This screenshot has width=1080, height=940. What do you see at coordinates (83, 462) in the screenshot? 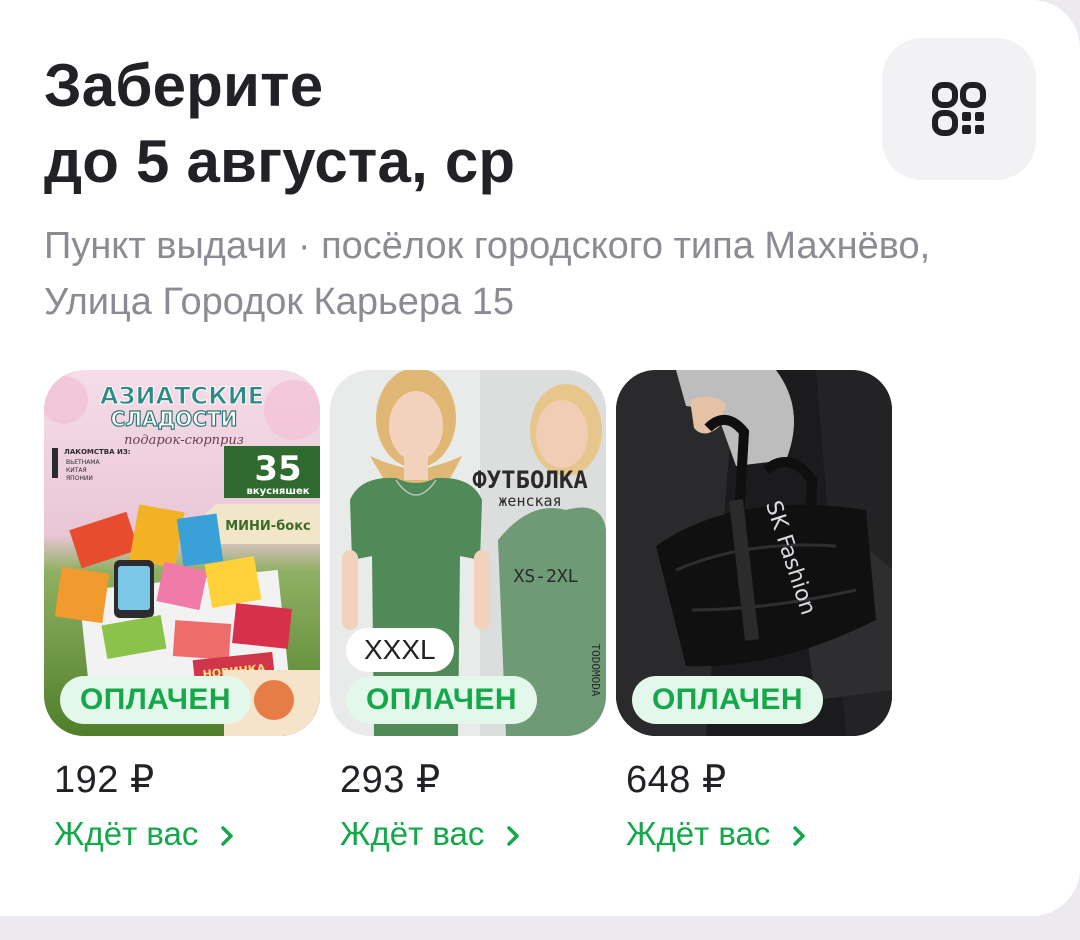
I see `sweets-list-item: ВЬЕТНАМА` at bounding box center [83, 462].